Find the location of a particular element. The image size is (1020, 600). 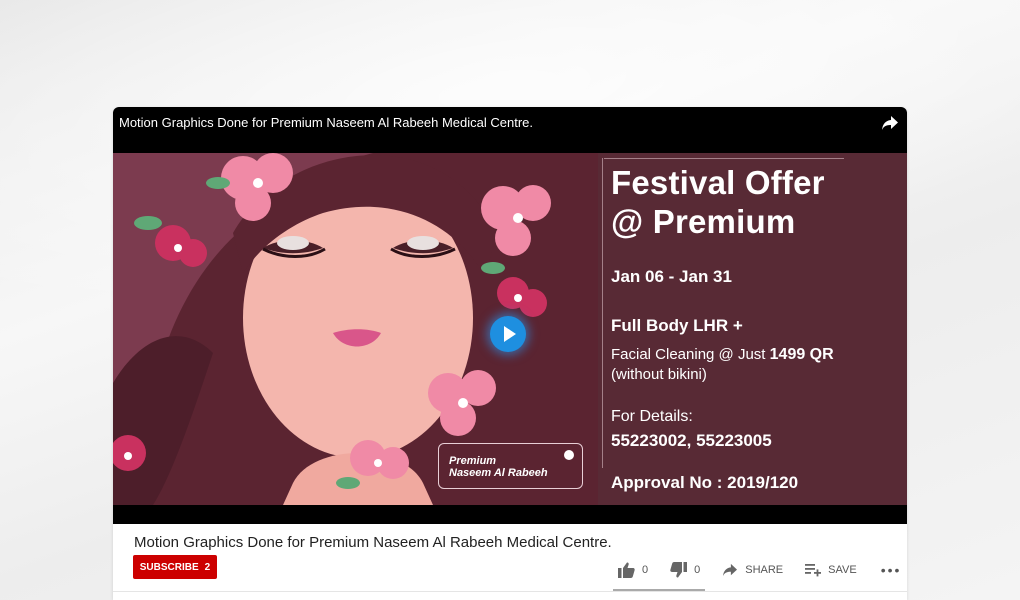

action-bar: 0 0 SHARE SAVE ••• is located at coordinates (759, 570).